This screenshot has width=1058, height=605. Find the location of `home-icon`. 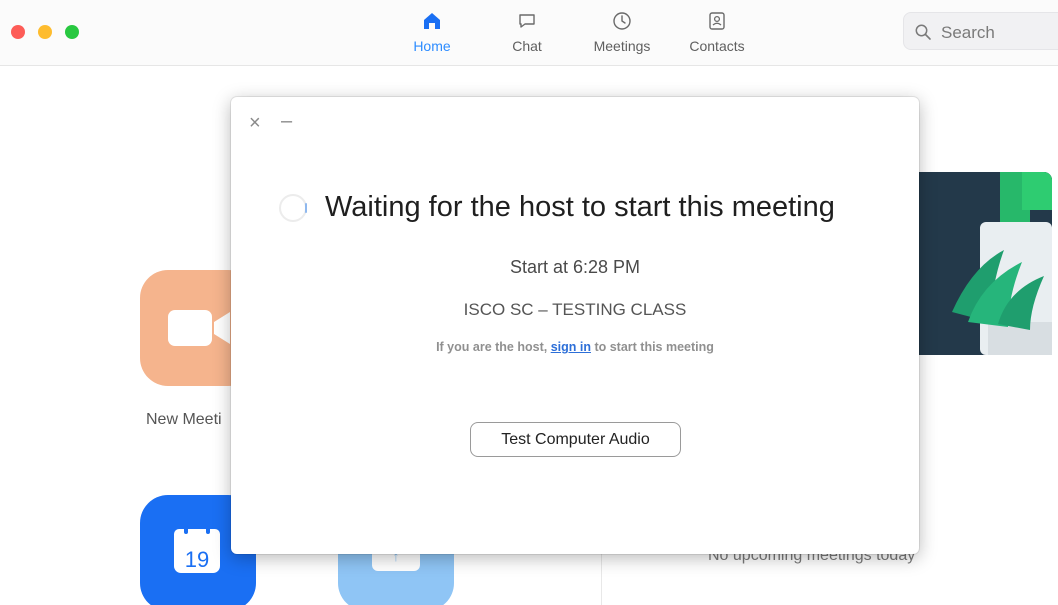

home-icon is located at coordinates (432, 21).